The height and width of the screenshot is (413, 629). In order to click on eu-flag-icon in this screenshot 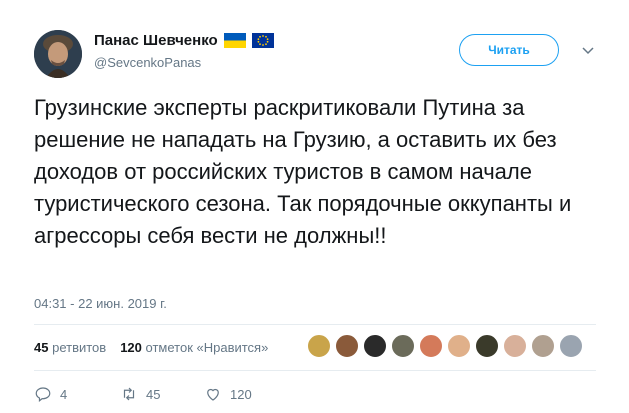, I will do `click(262, 40)`.